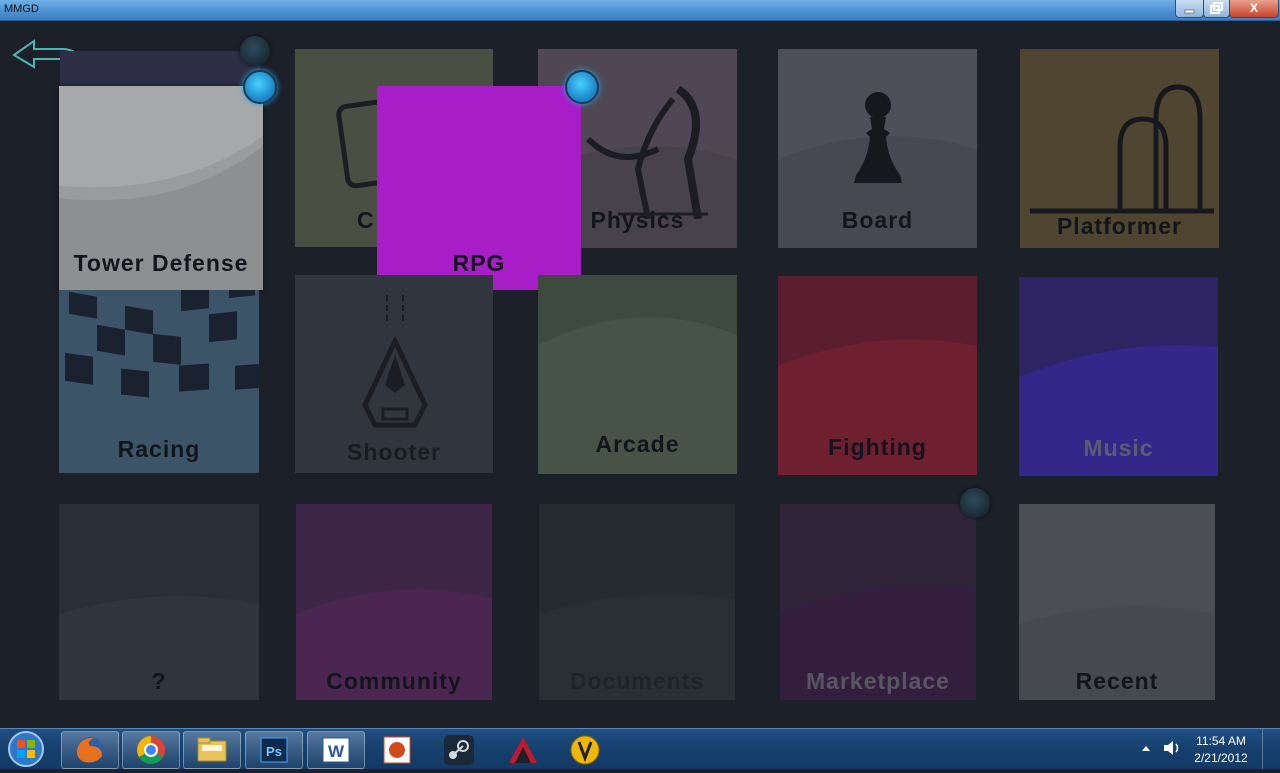 This screenshot has width=1280, height=773. Describe the element at coordinates (479, 263) in the screenshot. I see `tile-rpg-label: RPG` at that location.